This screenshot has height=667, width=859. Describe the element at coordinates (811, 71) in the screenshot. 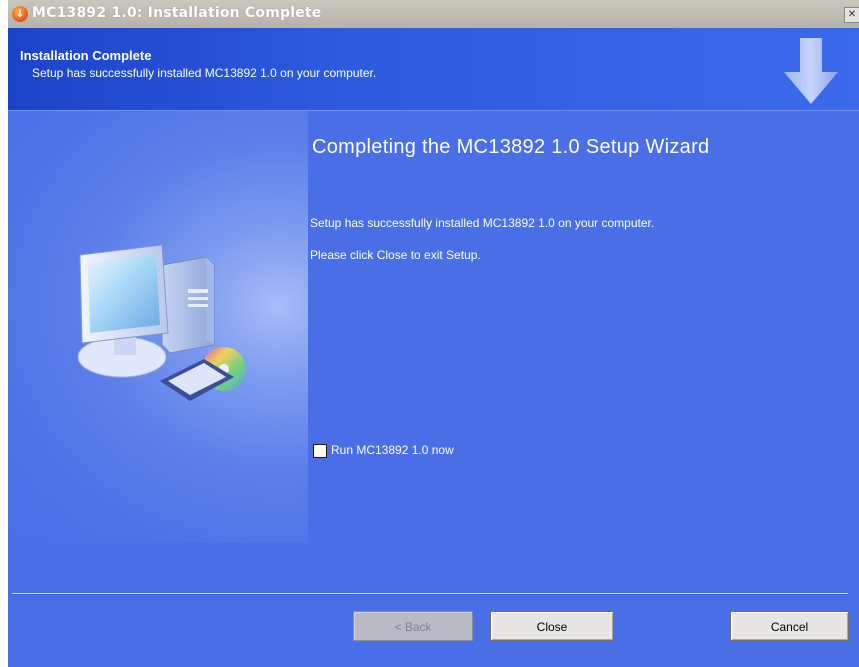

I see `download-arrow-icon` at that location.